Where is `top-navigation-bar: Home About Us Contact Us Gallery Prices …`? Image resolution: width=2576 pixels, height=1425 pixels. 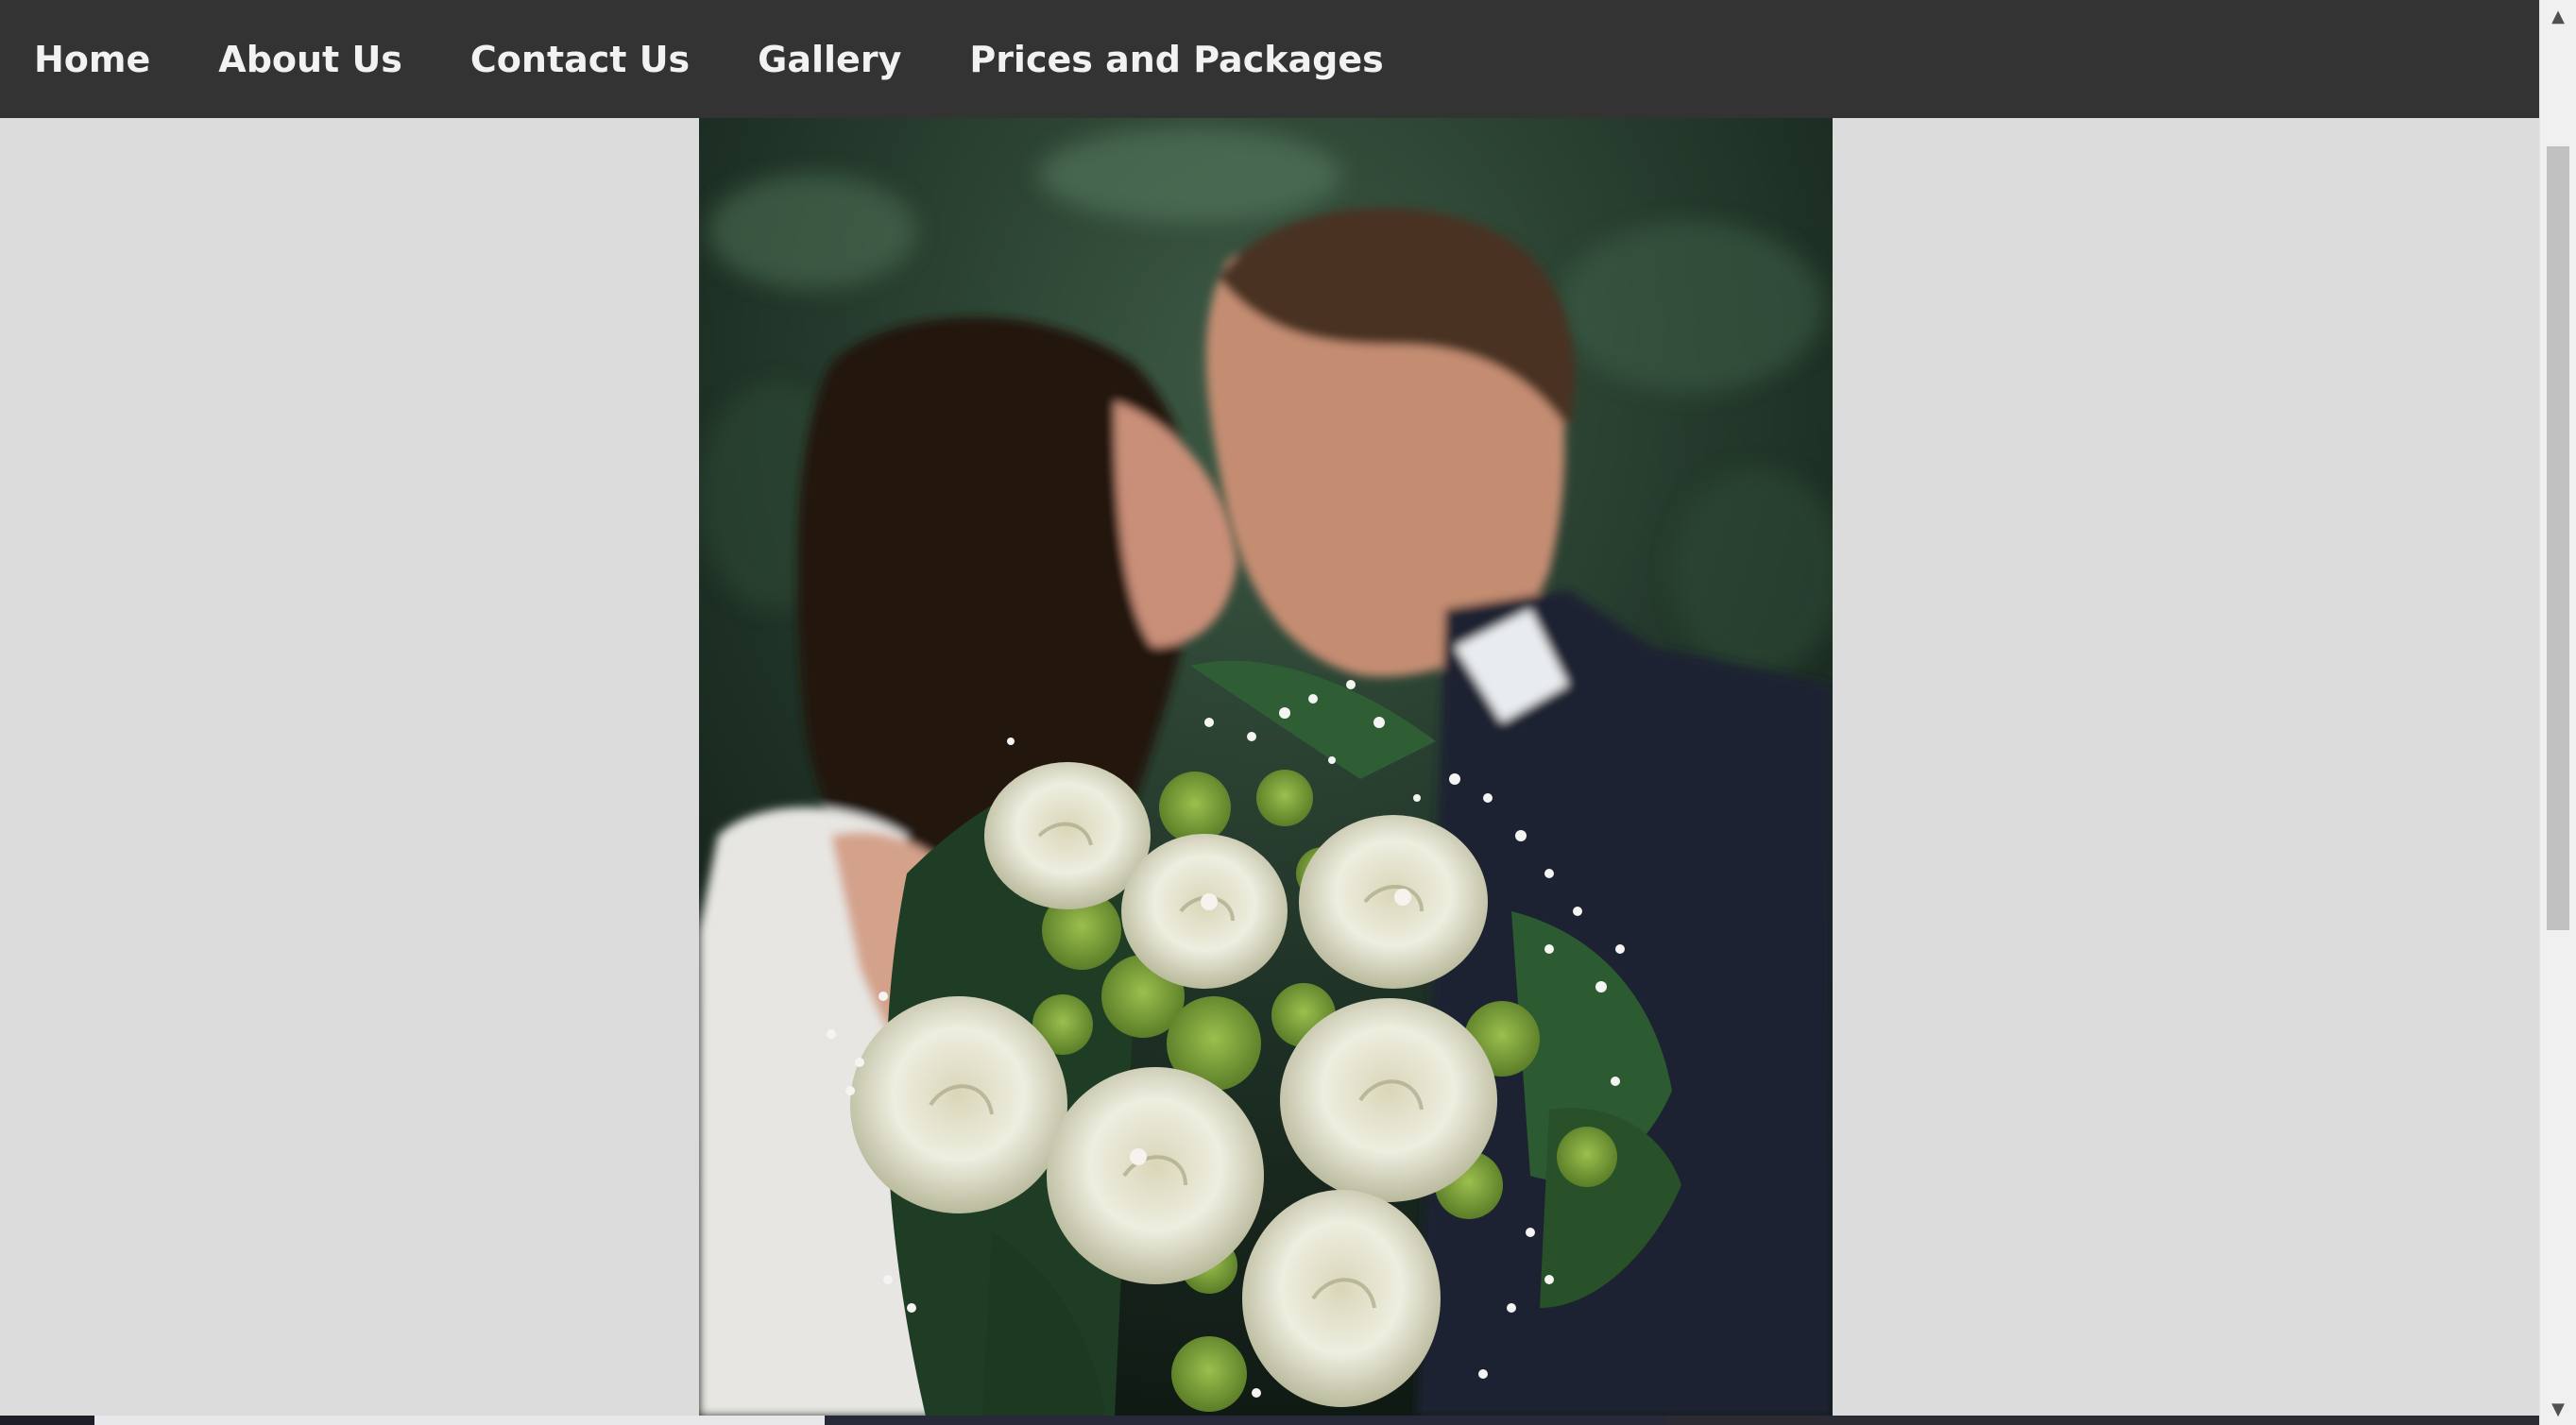 top-navigation-bar: Home About Us Contact Us Gallery Prices … is located at coordinates (1270, 59).